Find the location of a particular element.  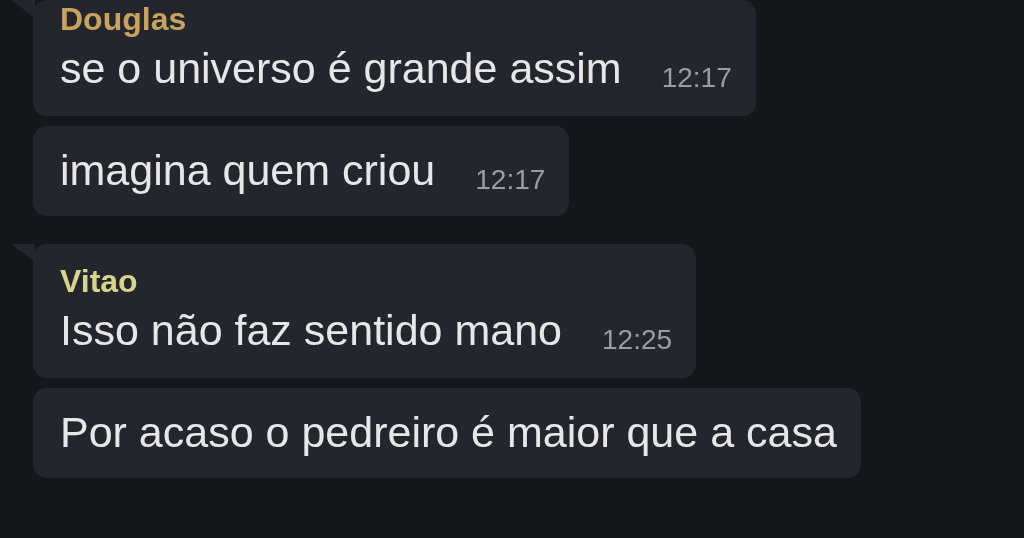

message-text: se o universo é grande assim is located at coordinates (341, 68).